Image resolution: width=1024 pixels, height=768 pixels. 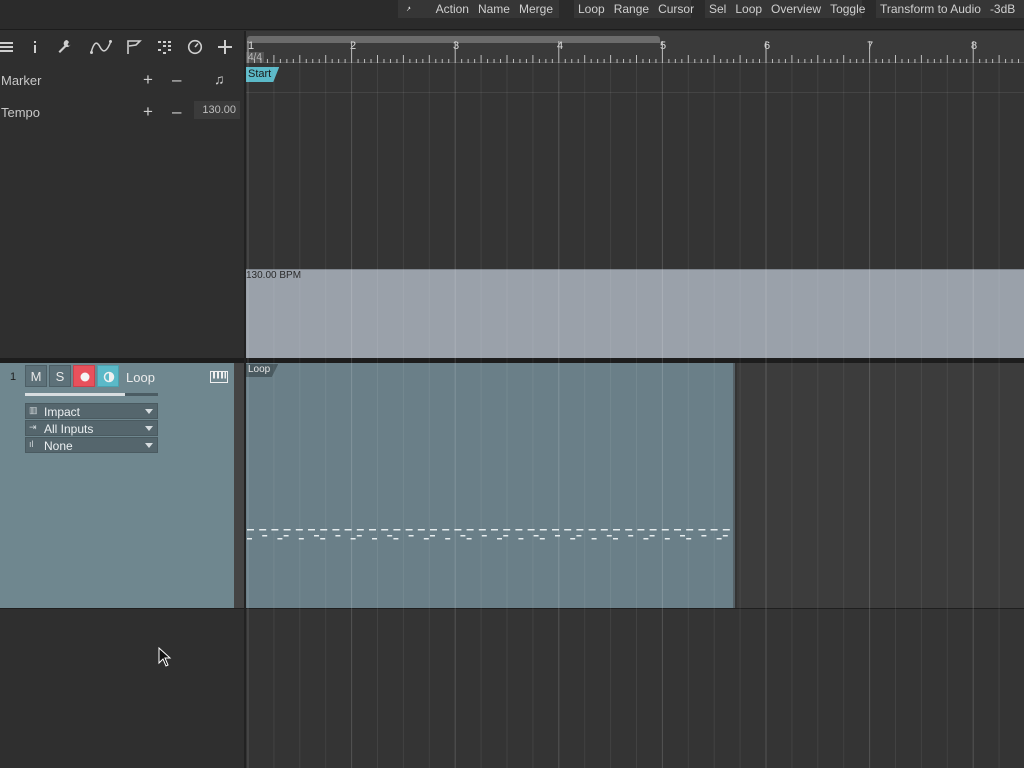 What do you see at coordinates (176, 112) in the screenshot?
I see `remove-tempo-icon: –` at bounding box center [176, 112].